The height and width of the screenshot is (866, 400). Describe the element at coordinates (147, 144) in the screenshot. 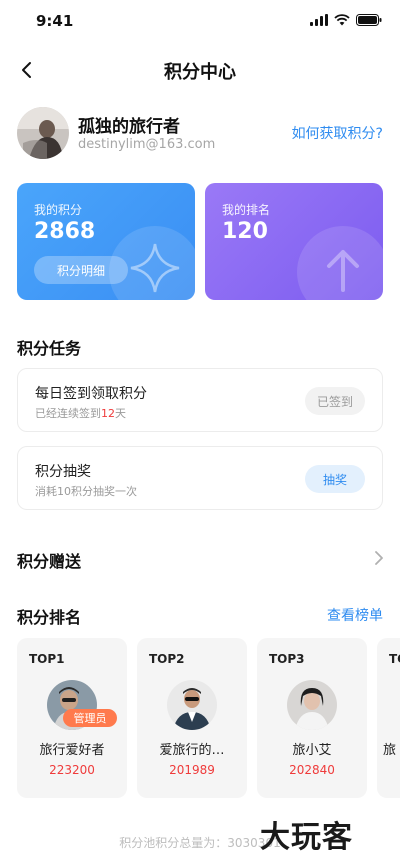

I see `user-email: destinylim@163.com` at that location.